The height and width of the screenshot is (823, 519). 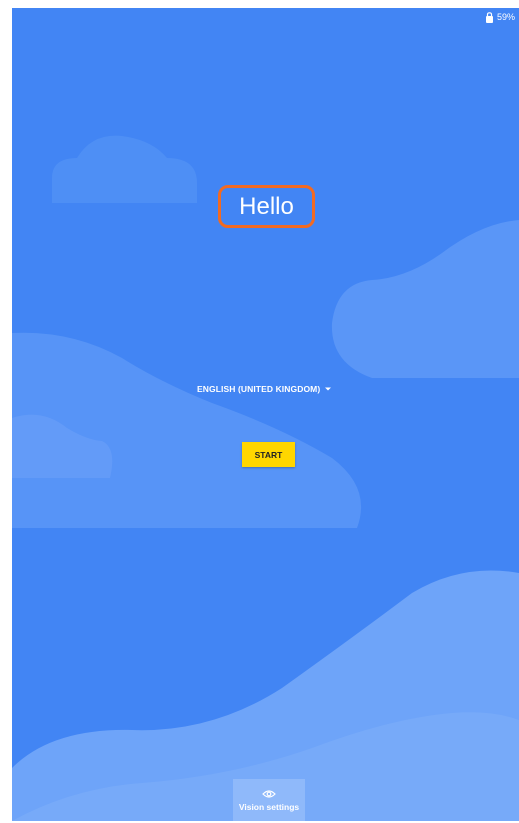 I want to click on vision-settings-label: Vision settings, so click(x=269, y=806).